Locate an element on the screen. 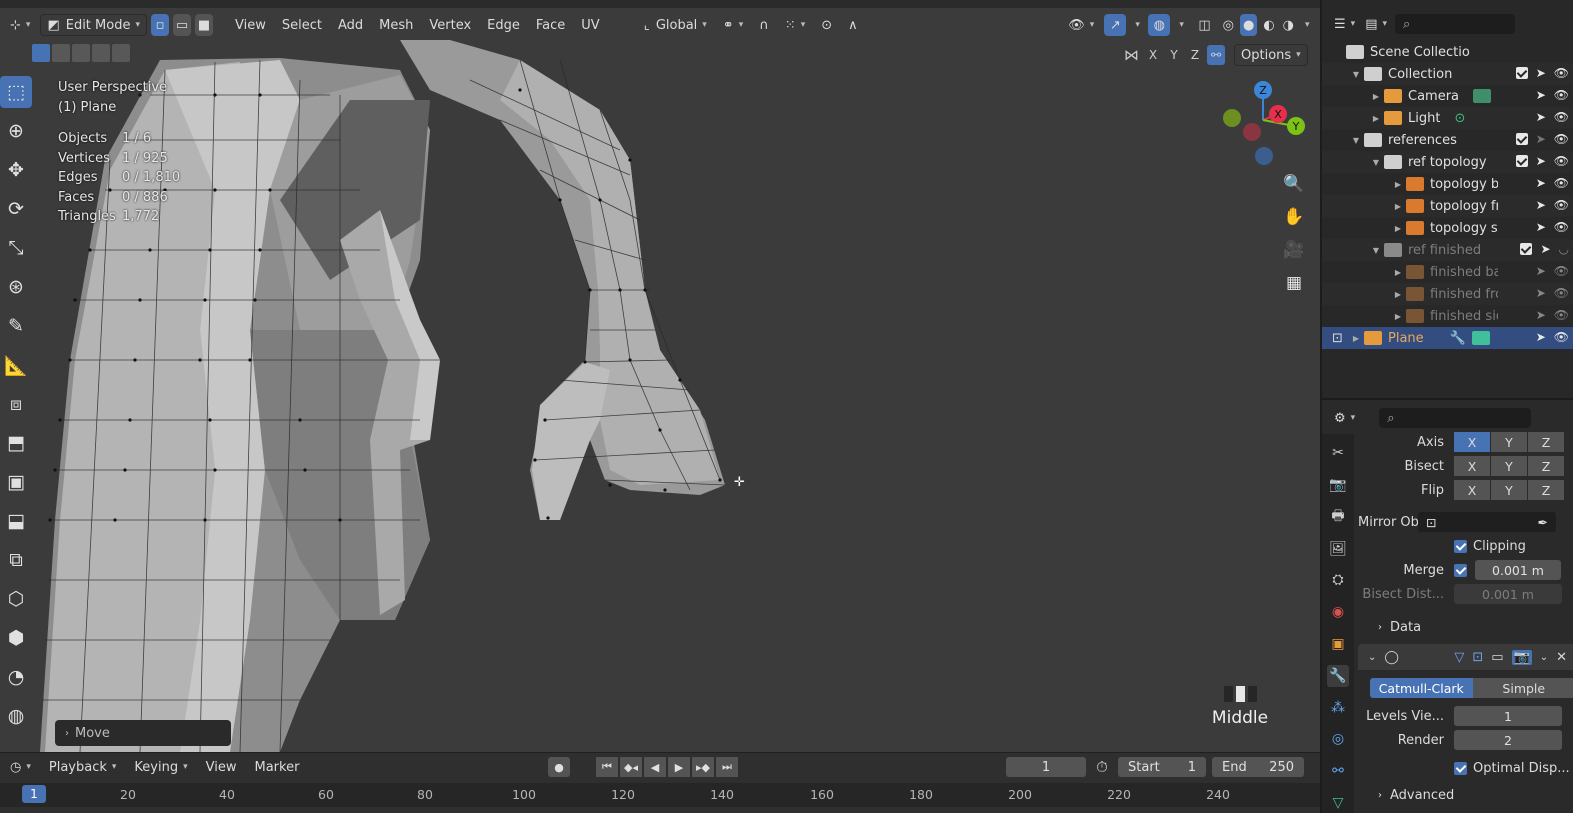 This screenshot has height=813, width=1573. outliner-row: ▶ topology fro ➤ 👁 is located at coordinates (1447, 206).